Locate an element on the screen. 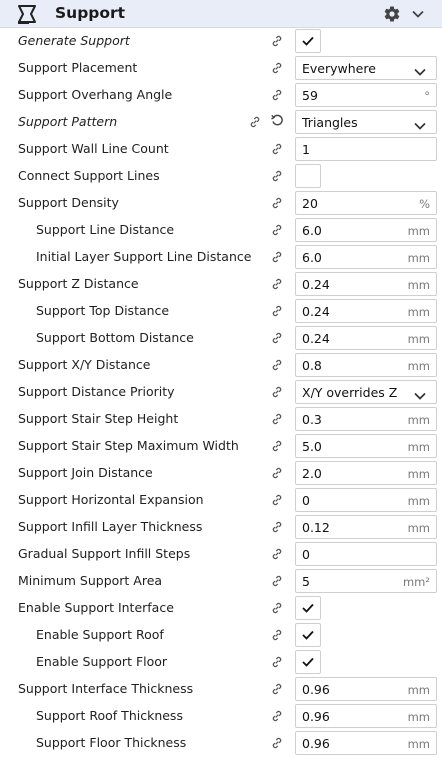  setting-label: Support X/Y Distance is located at coordinates (84, 364).